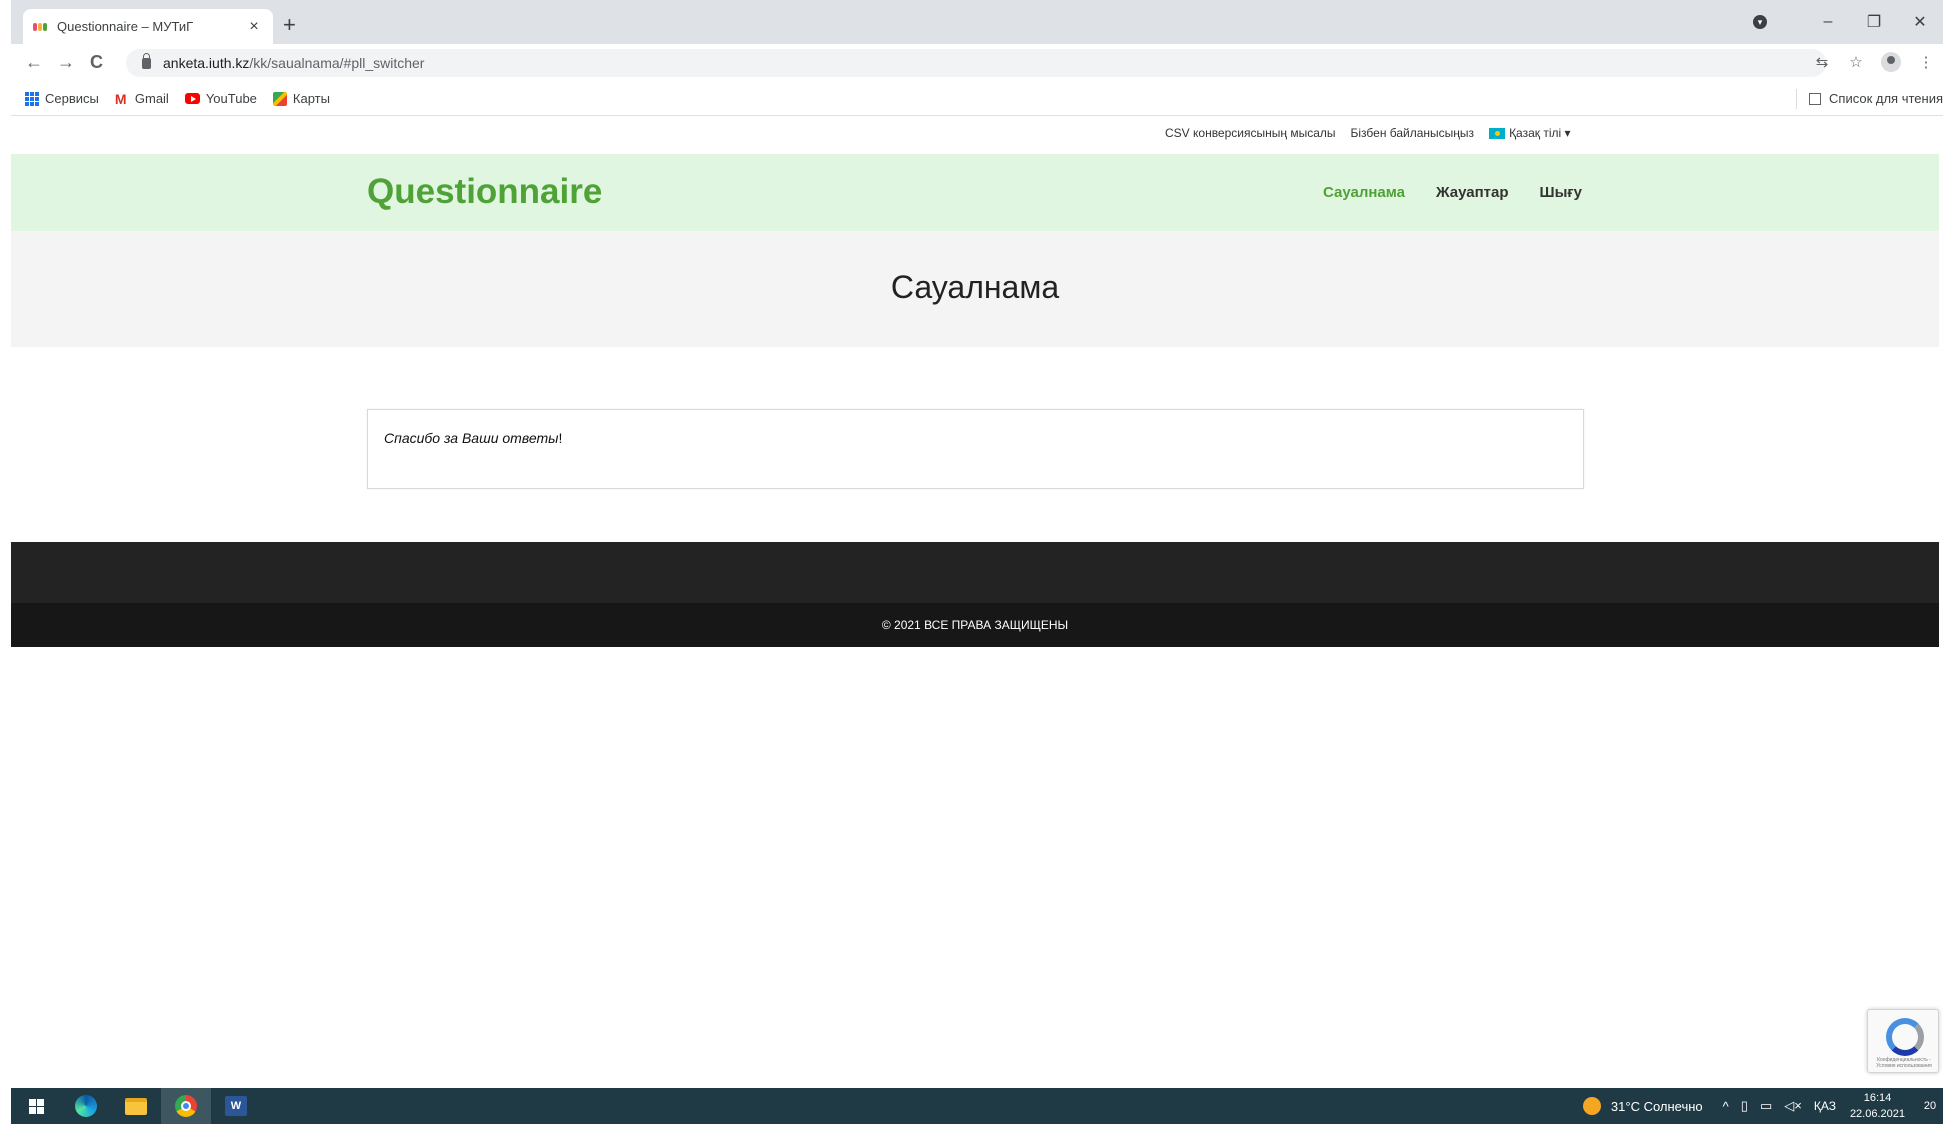 The image size is (1943, 1124). What do you see at coordinates (1535, 133) in the screenshot?
I see `language-label: Қазақ тілі` at bounding box center [1535, 133].